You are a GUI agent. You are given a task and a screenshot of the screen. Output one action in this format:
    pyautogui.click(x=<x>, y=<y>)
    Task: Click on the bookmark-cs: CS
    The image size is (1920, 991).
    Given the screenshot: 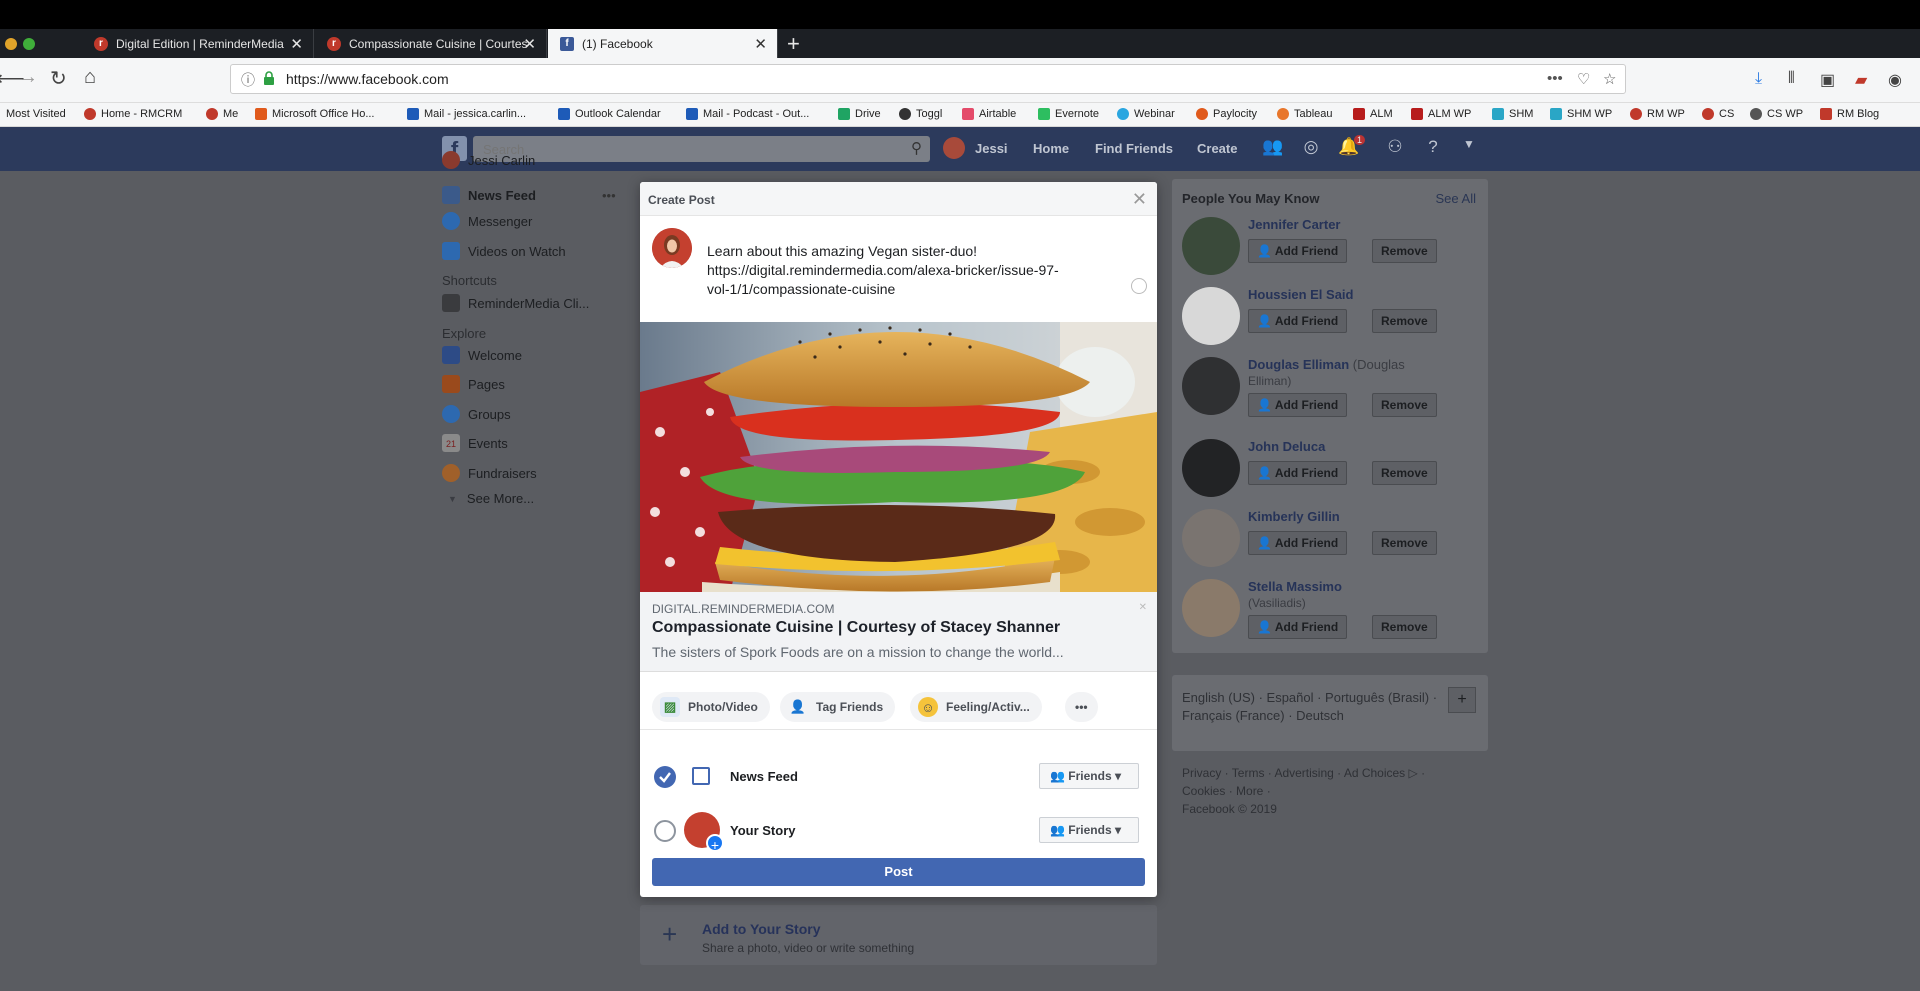 What is the action you would take?
    pyautogui.click(x=1718, y=114)
    